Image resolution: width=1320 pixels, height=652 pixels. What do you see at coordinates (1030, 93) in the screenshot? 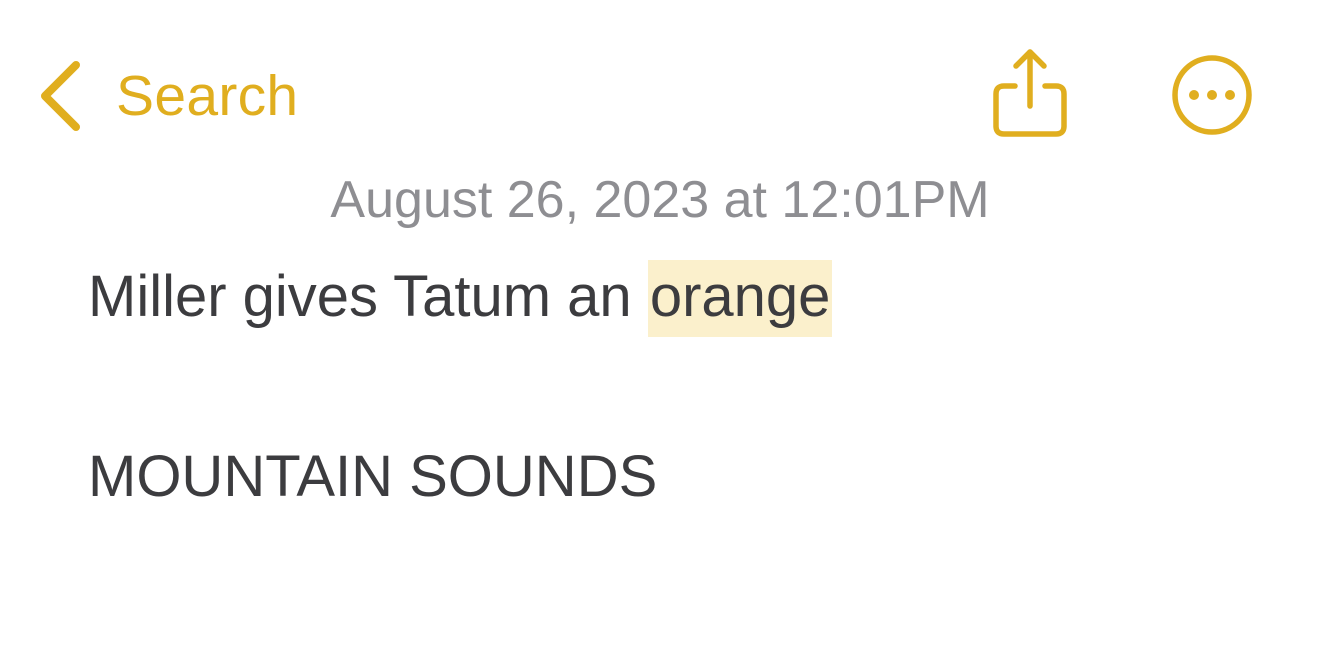
I see `share-button` at bounding box center [1030, 93].